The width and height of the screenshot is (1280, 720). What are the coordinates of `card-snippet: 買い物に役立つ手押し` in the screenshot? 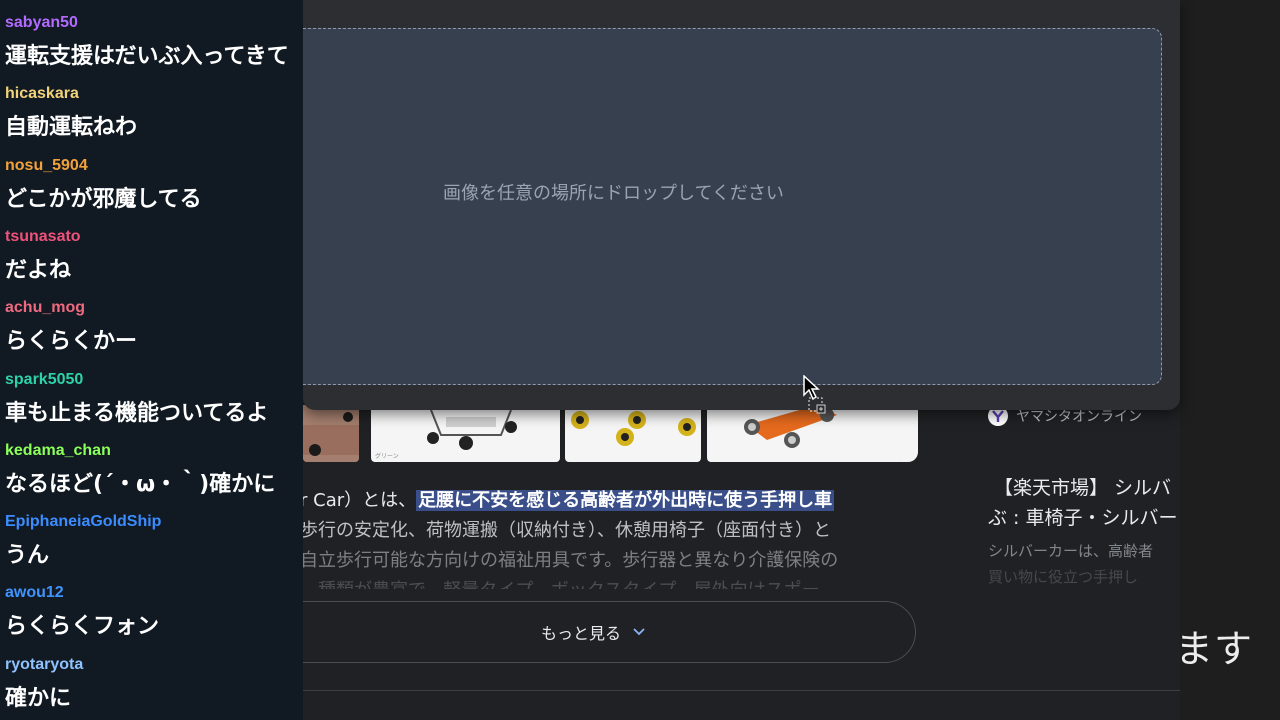 It's located at (1063, 577).